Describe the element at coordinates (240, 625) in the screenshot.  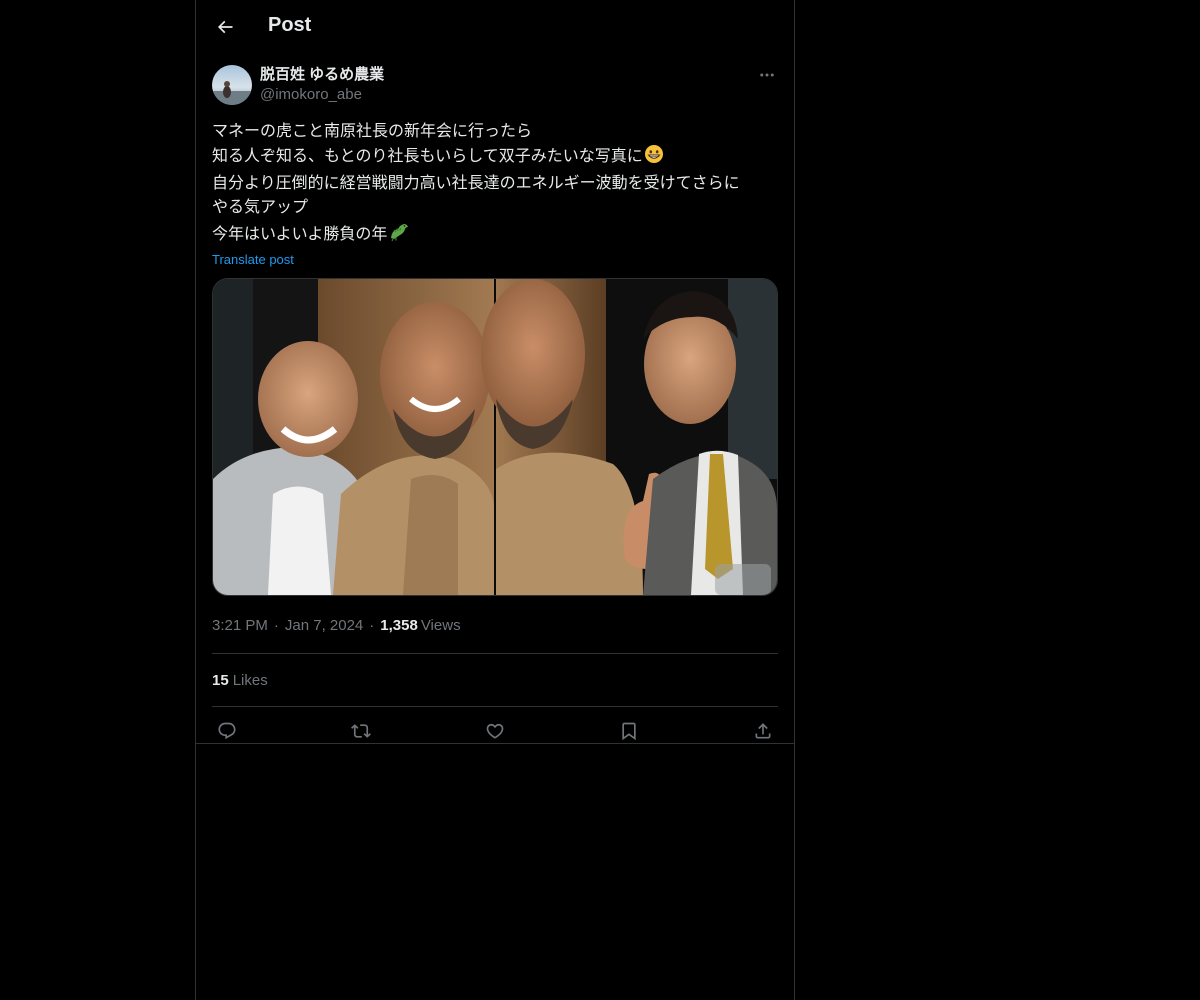
I see `post-time: 3:21 PM` at that location.